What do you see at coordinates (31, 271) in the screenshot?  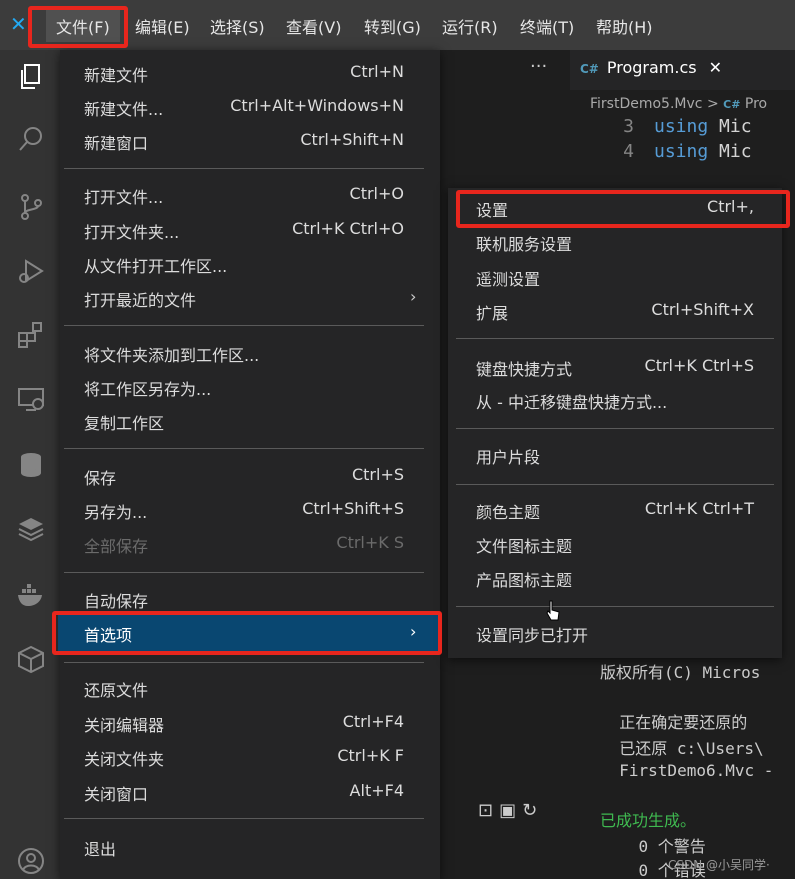 I see `run-debug-icon` at bounding box center [31, 271].